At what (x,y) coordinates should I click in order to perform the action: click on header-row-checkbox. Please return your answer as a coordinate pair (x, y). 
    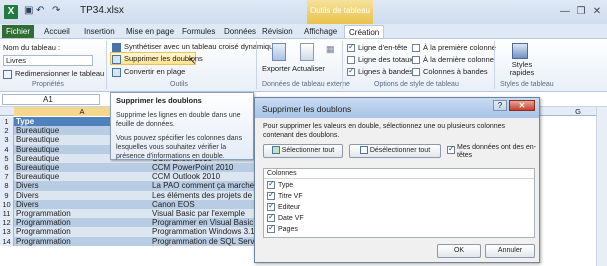
    Looking at the image, I should click on (351, 47).